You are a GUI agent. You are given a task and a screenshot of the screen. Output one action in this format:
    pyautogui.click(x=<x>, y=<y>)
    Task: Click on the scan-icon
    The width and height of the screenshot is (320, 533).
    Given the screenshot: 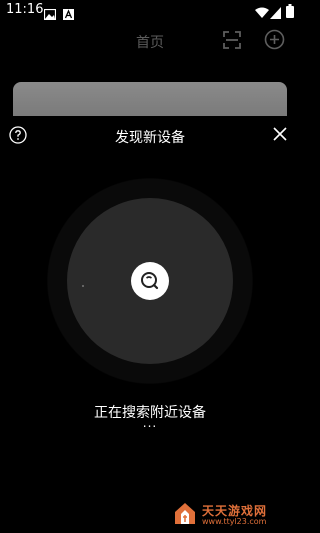 What is the action you would take?
    pyautogui.click(x=232, y=42)
    